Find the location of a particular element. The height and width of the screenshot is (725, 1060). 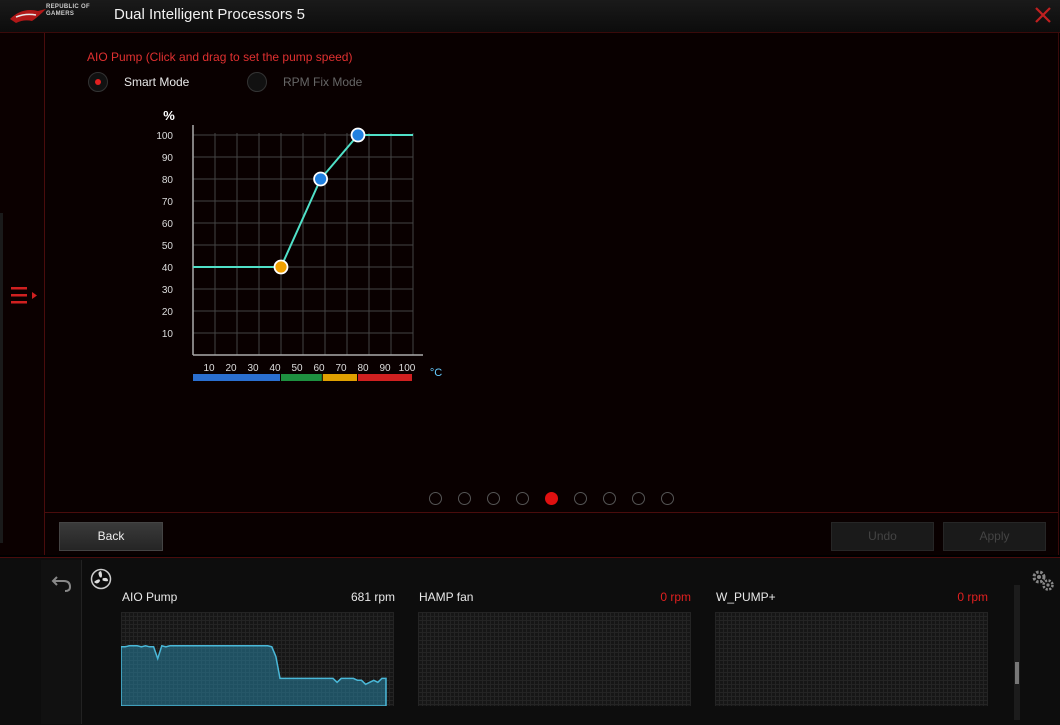

fan-history-plot is located at coordinates (253, 675).